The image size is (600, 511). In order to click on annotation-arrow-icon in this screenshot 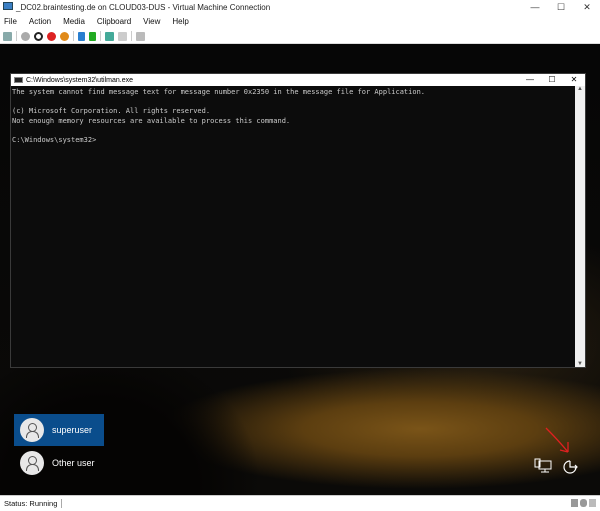, I will do `click(557, 440)`.